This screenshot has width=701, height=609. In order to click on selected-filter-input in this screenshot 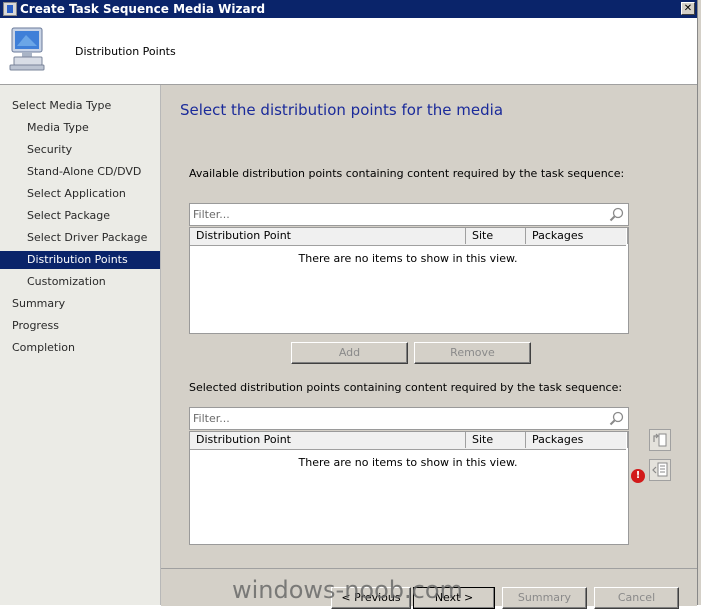, I will do `click(393, 418)`.